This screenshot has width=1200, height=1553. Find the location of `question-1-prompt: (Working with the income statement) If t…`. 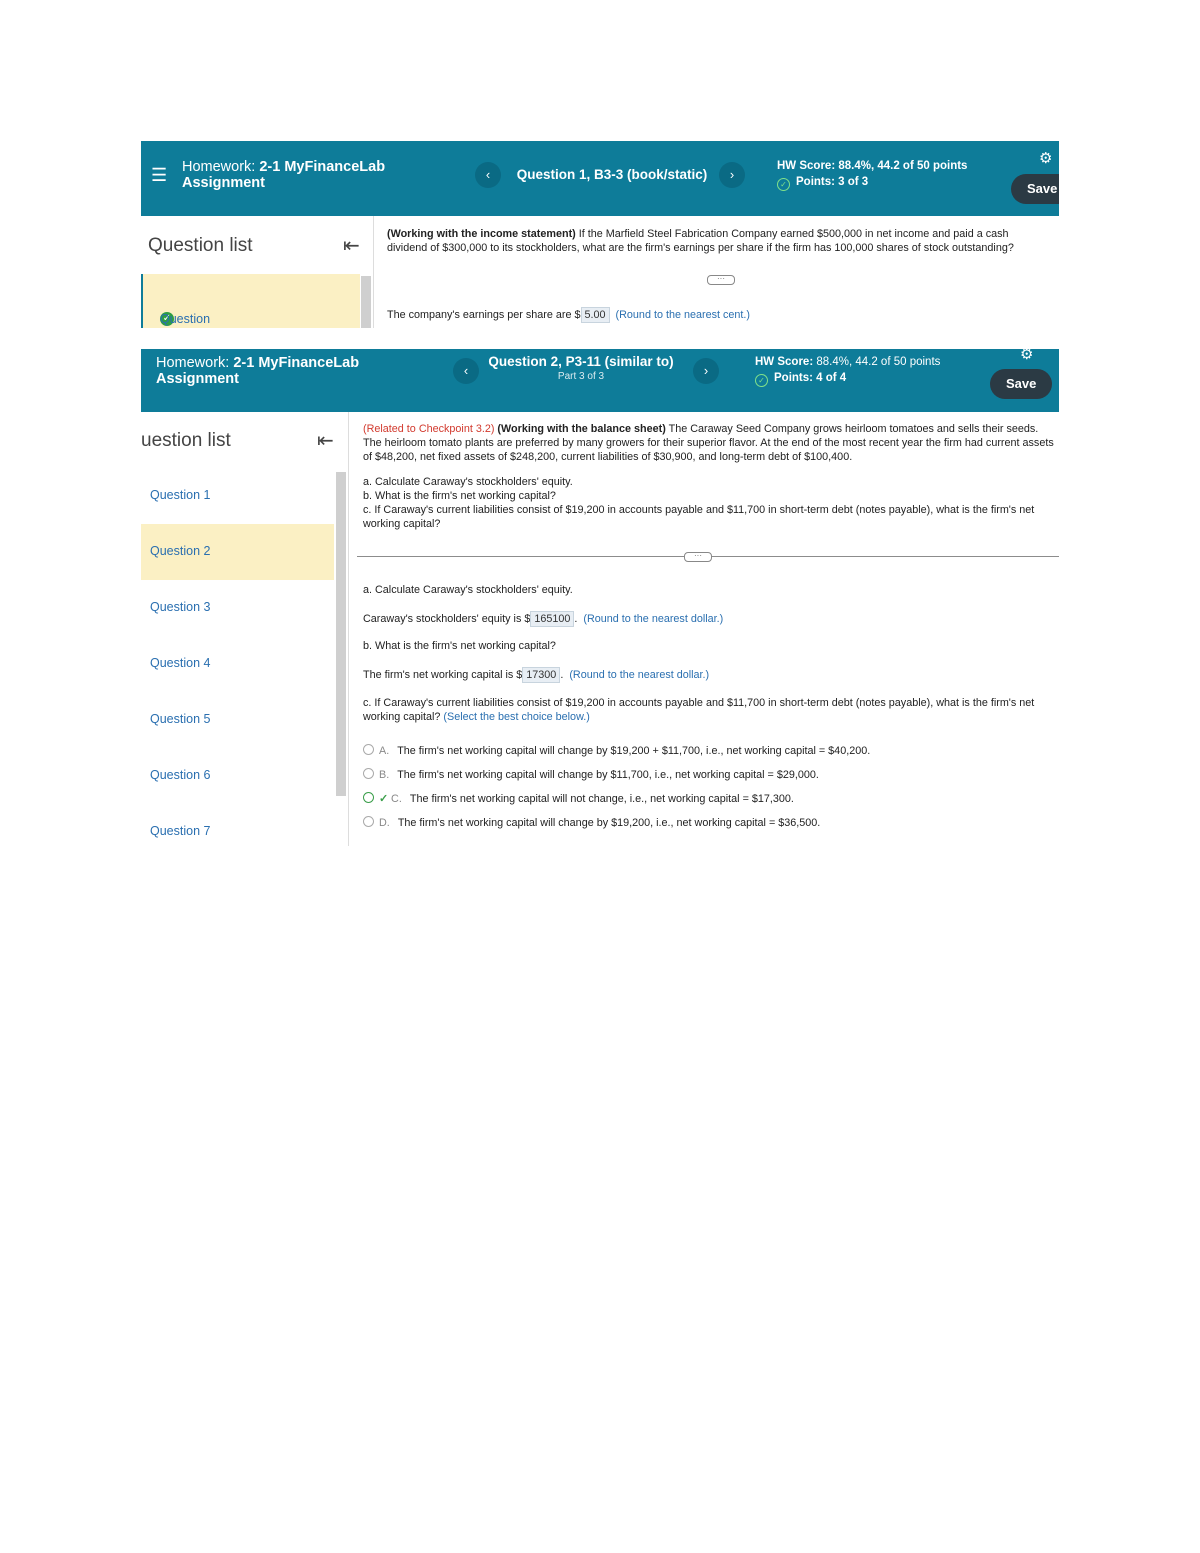

question-1-prompt: (Working with the income statement) If t… is located at coordinates (700, 241).